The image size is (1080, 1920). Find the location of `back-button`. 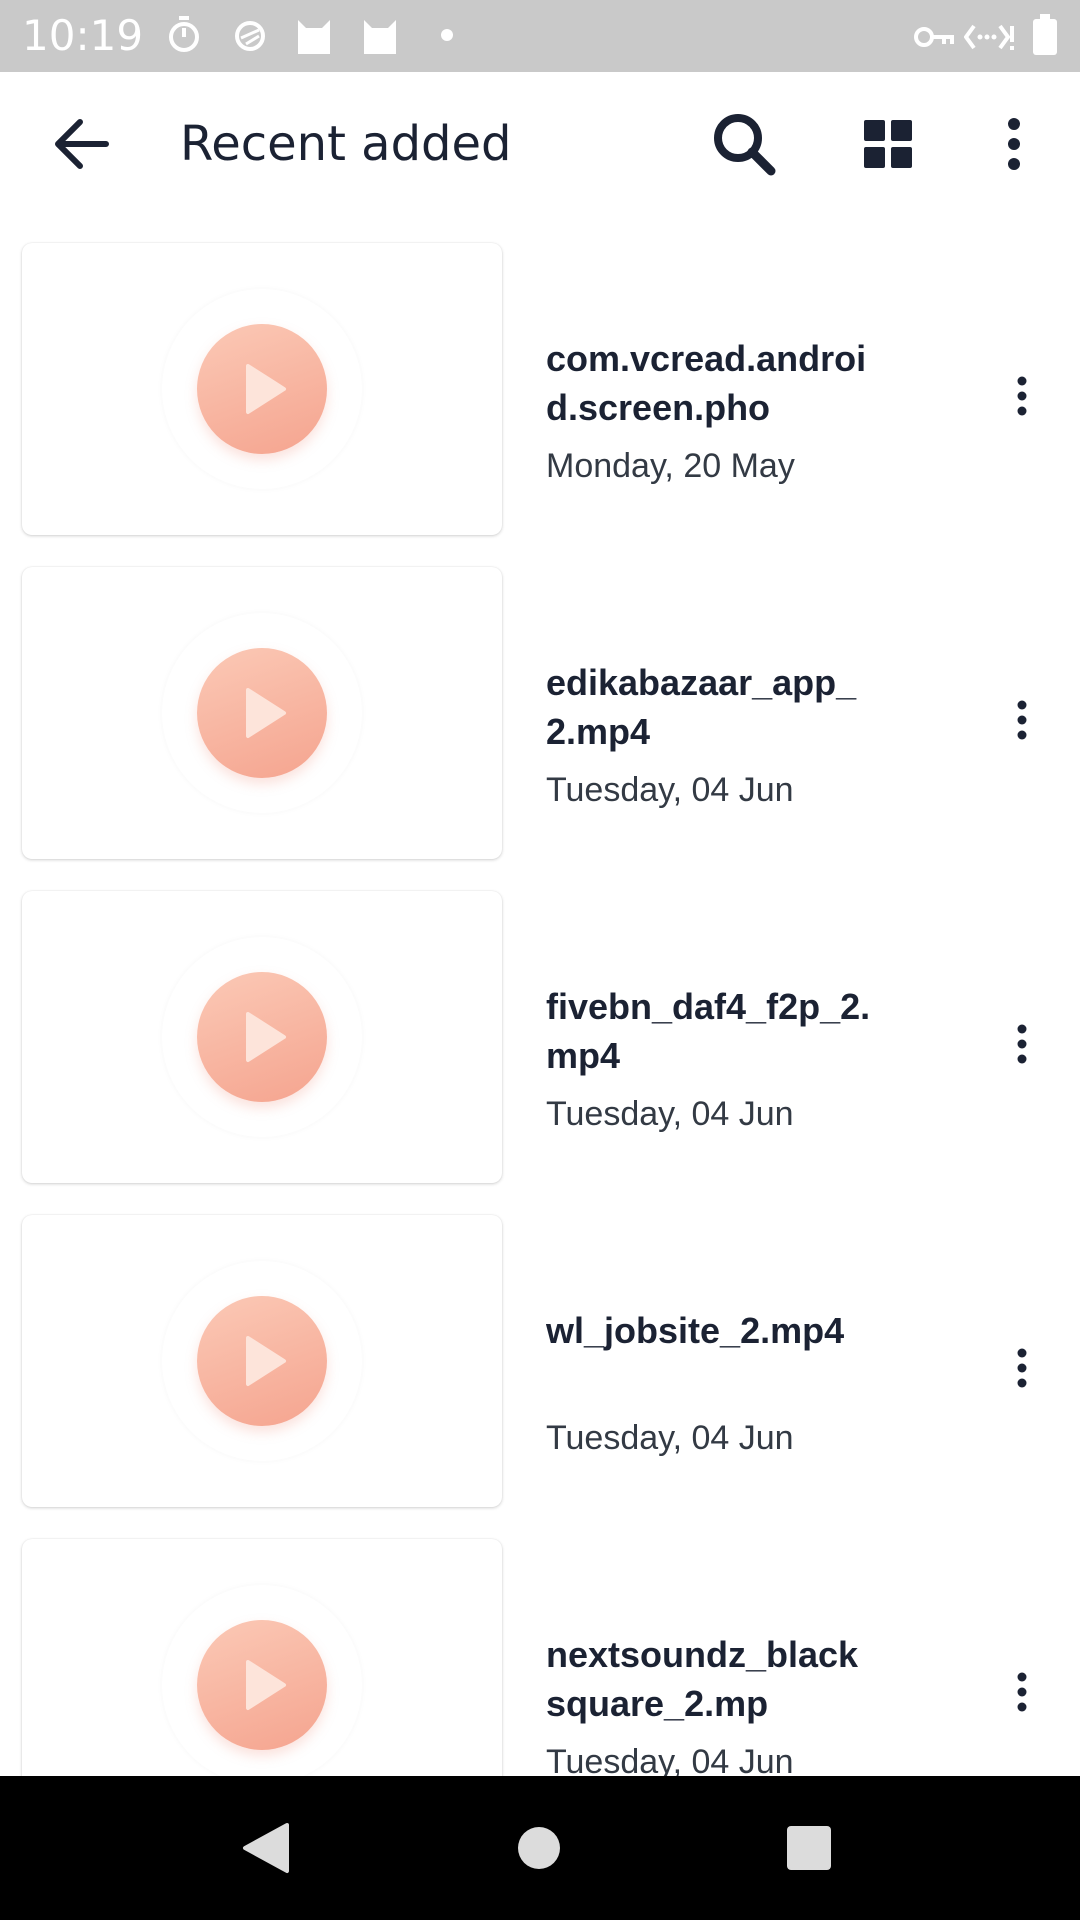

back-button is located at coordinates (82, 144).